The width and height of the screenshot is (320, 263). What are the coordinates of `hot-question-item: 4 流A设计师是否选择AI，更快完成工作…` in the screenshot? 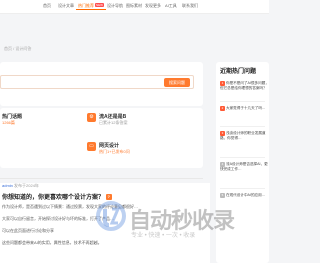 It's located at (244, 167).